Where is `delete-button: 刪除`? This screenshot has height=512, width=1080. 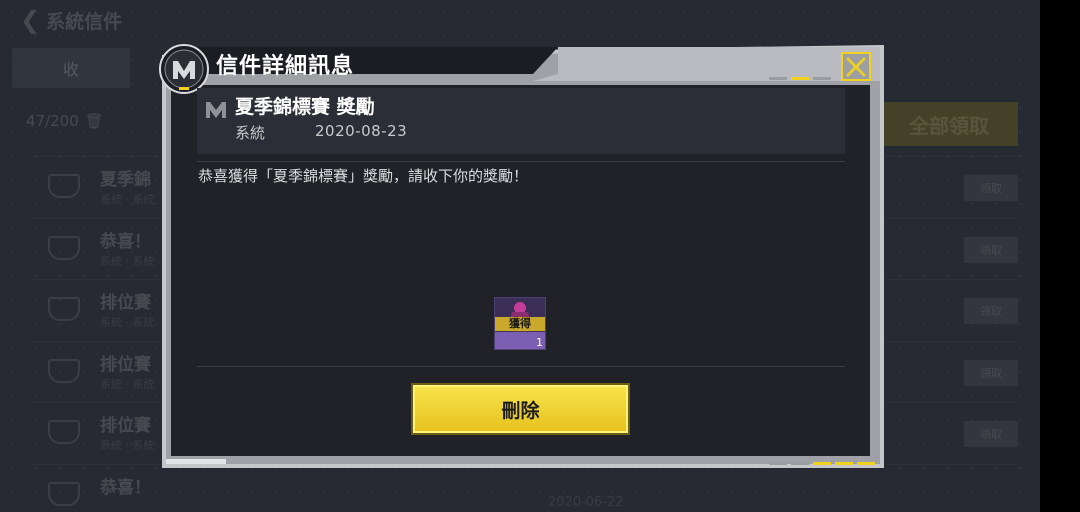 delete-button: 刪除 is located at coordinates (520, 409).